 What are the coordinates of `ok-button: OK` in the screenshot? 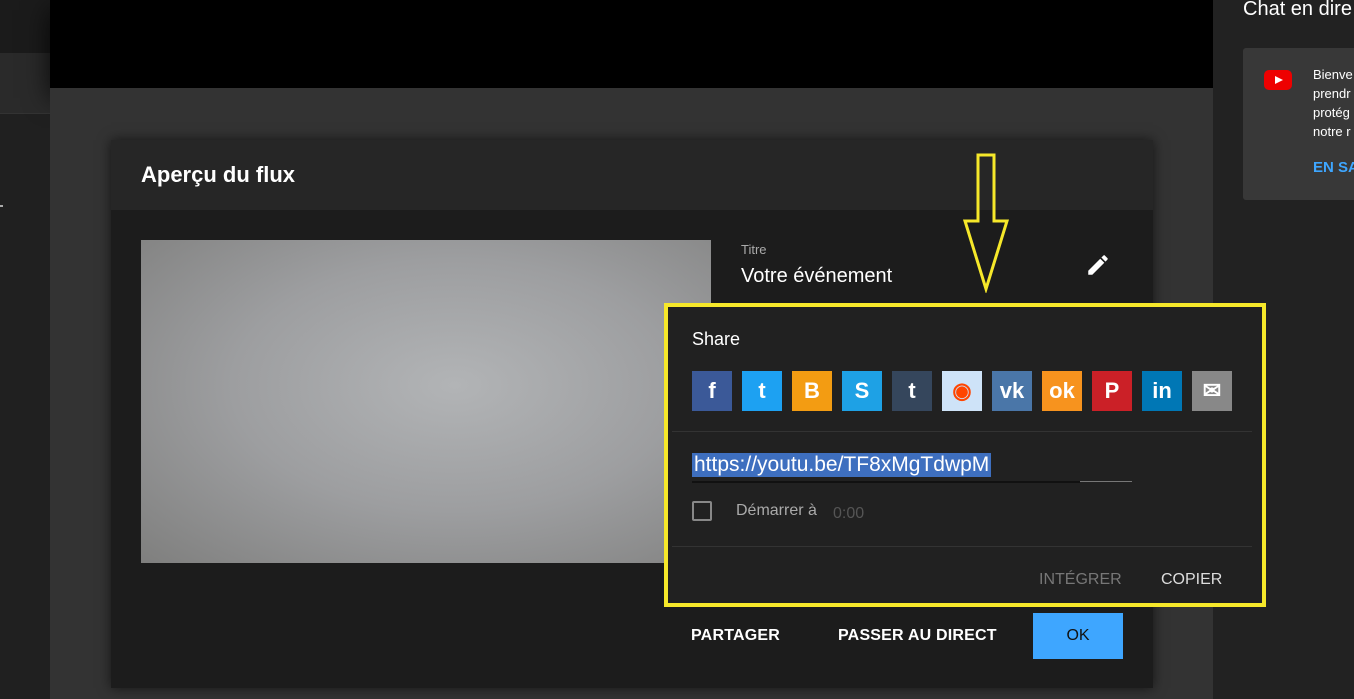 It's located at (1078, 636).